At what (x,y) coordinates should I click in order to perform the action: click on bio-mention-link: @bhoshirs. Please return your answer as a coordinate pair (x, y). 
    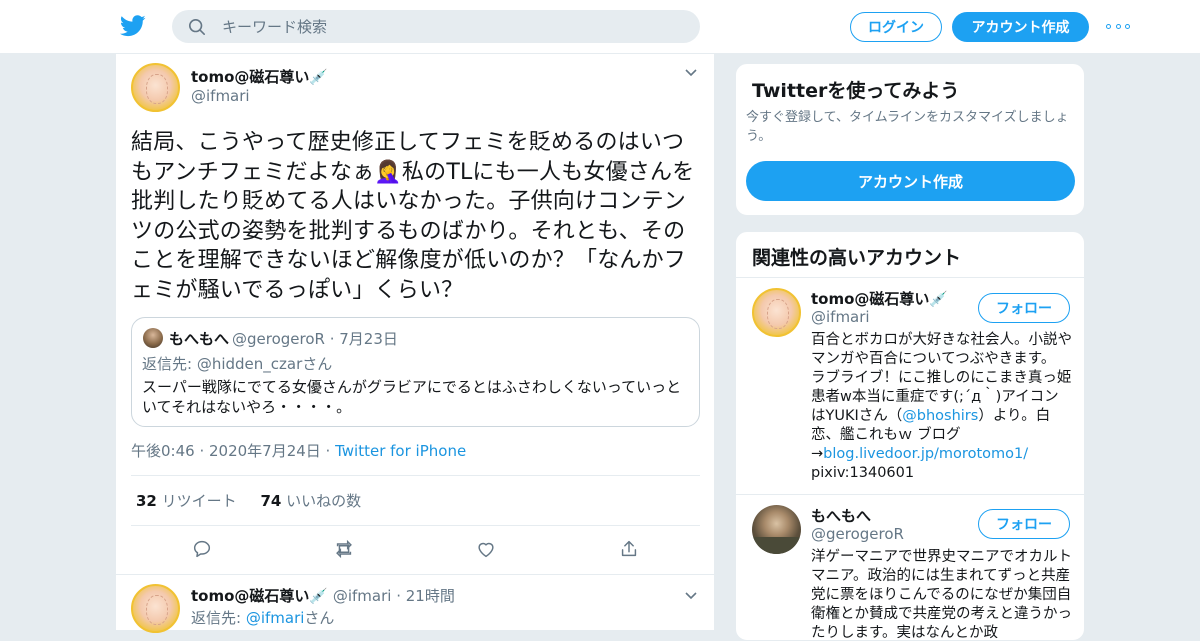
    Looking at the image, I should click on (940, 416).